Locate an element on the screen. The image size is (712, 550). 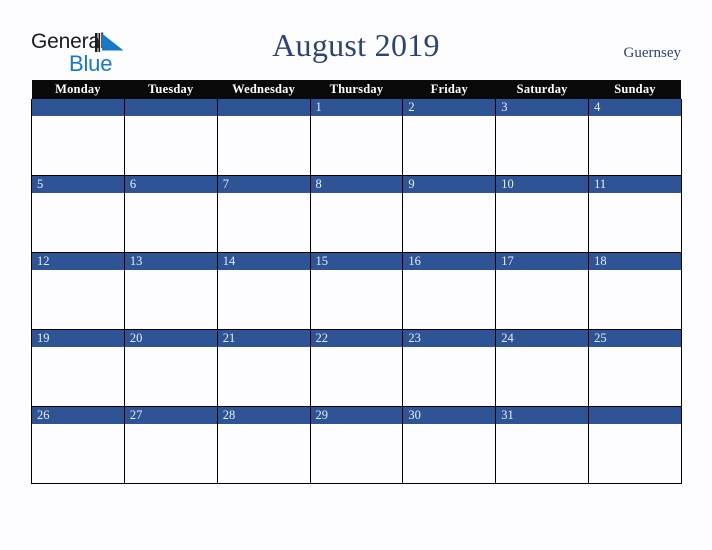
calendar-day-cell: 28 is located at coordinates (263, 445).